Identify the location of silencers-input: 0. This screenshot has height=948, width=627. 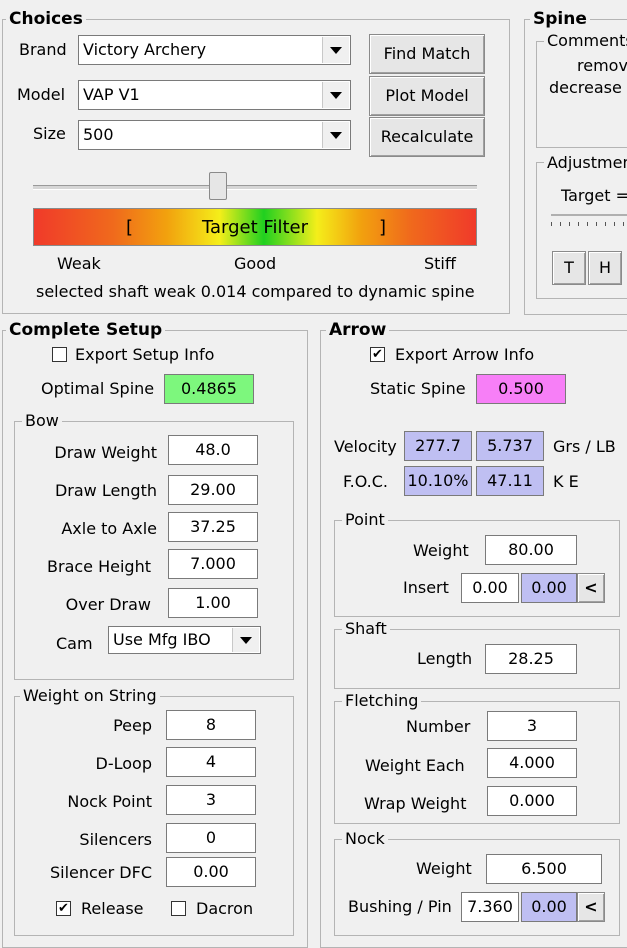
(211, 838).